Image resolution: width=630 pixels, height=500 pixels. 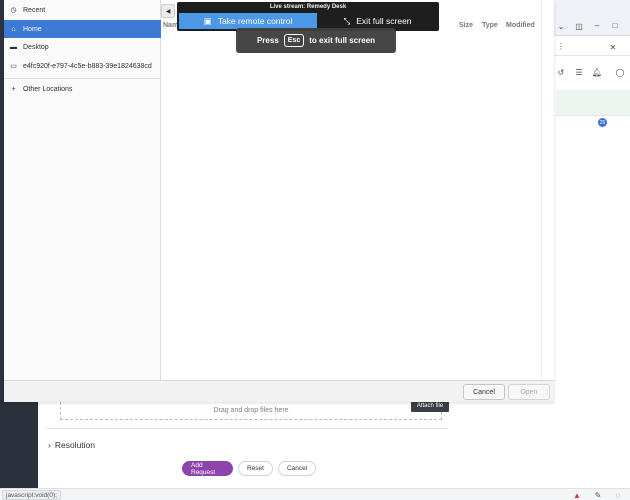 I want to click on sidebar-item-label: Desktop, so click(x=36, y=47).